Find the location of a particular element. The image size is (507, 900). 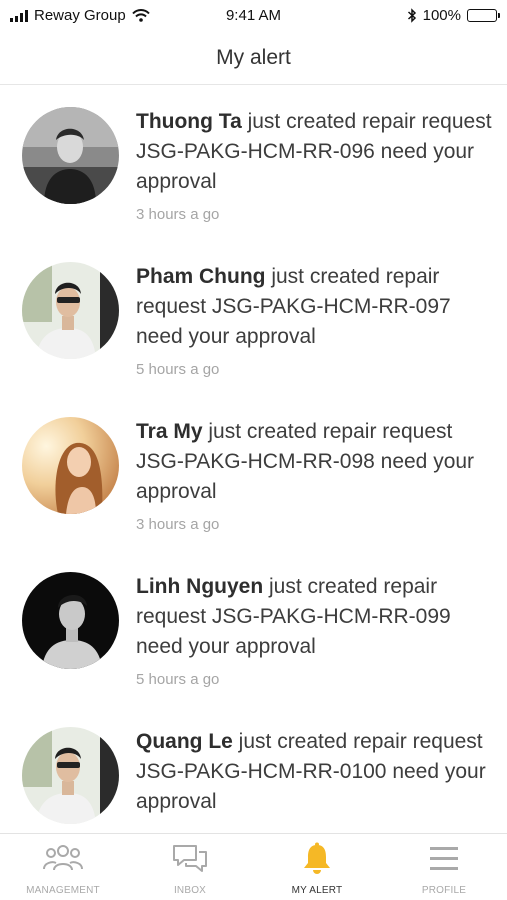

tab-label: PROFILE is located at coordinates (444, 890).